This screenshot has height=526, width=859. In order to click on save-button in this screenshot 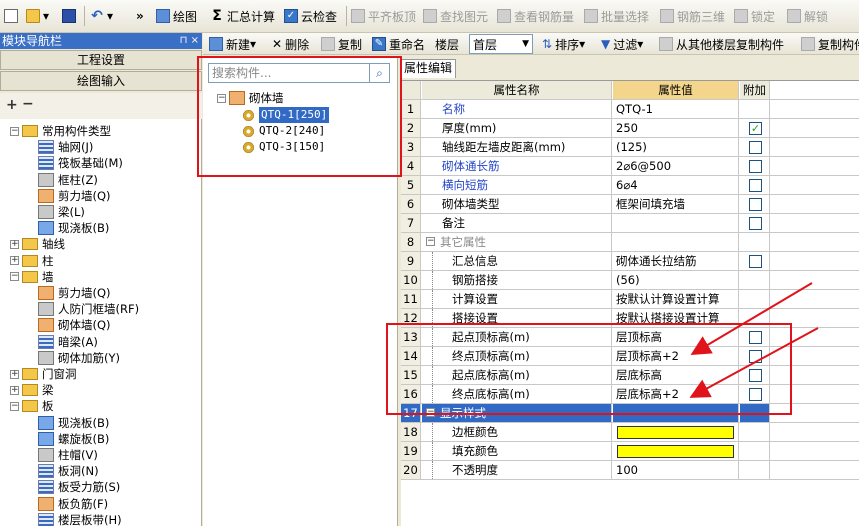, I will do `click(70, 16)`.